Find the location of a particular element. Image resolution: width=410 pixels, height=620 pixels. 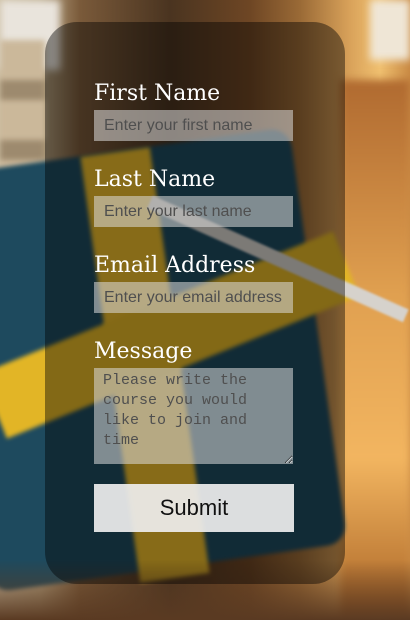

first-name-label: First Name is located at coordinates (157, 93).